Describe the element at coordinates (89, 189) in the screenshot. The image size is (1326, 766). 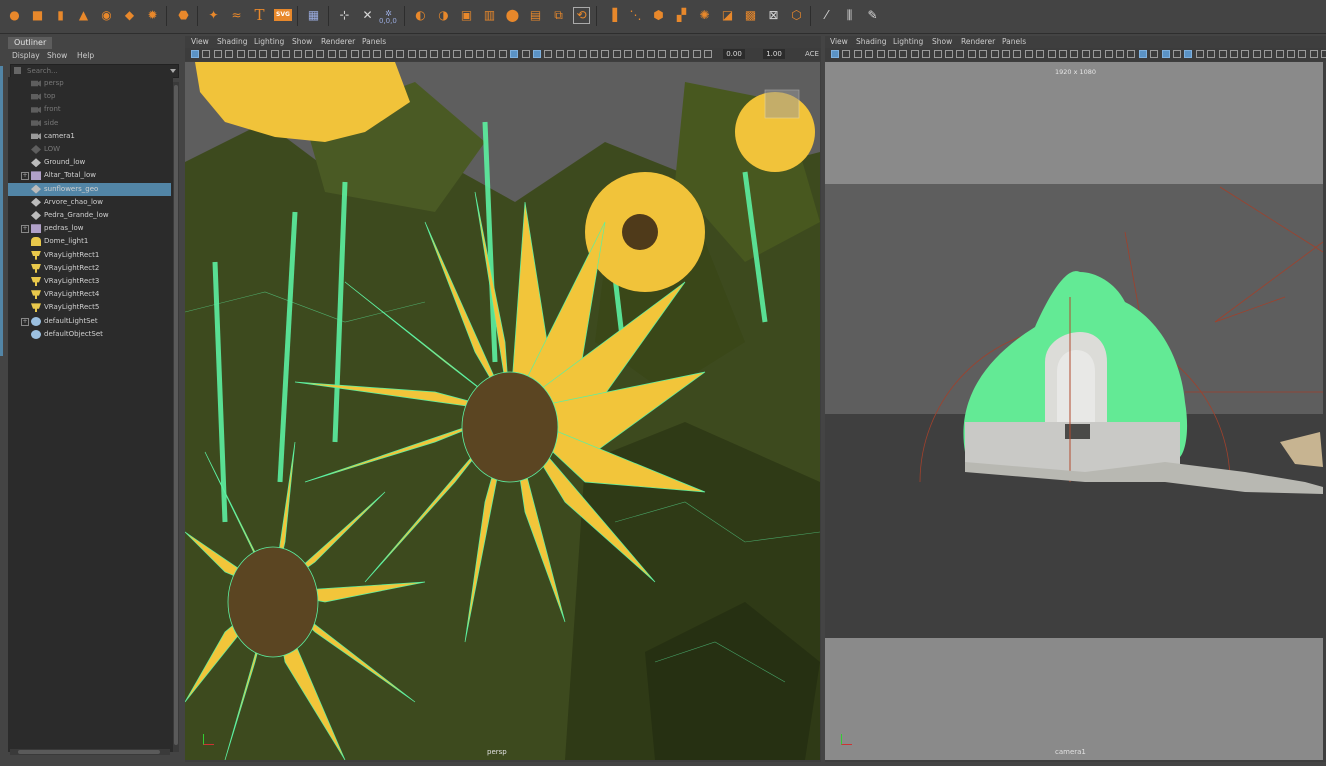
I see `outliner-row: sunflowers_geo` at that location.